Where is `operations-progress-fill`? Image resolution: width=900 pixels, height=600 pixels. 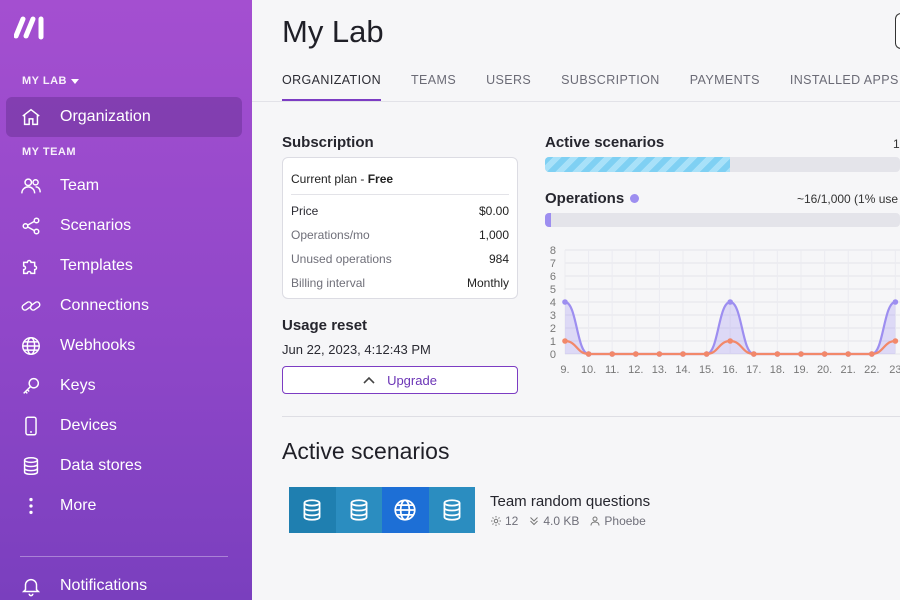 operations-progress-fill is located at coordinates (548, 220).